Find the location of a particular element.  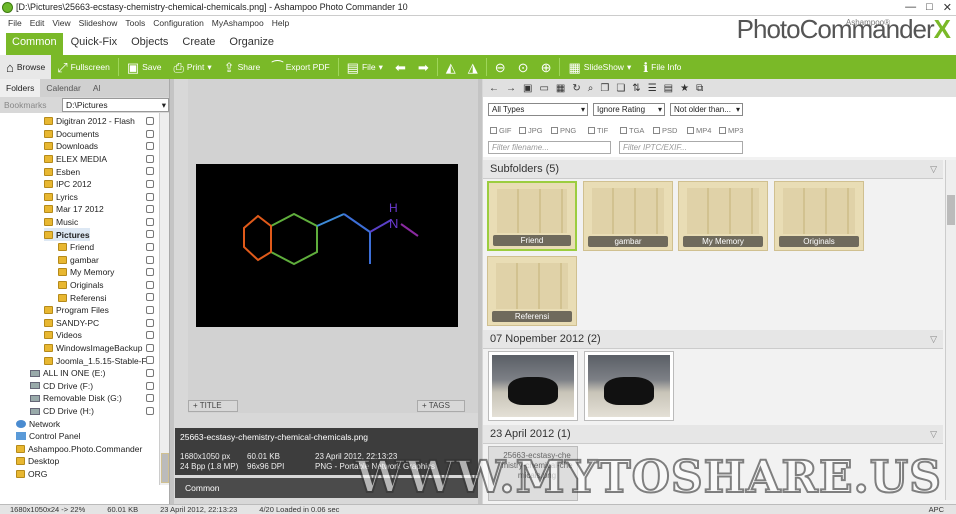

refresh-icon: ↻ is located at coordinates (576, 88).